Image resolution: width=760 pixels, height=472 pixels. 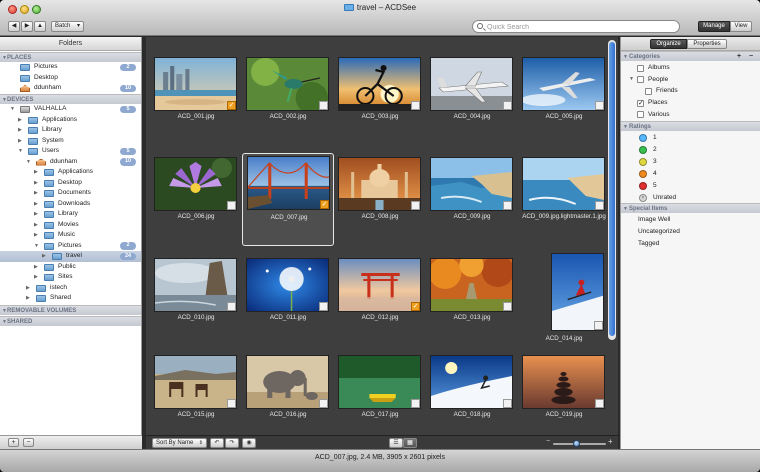 I want to click on grid-view-button: ▦, so click(x=410, y=443).